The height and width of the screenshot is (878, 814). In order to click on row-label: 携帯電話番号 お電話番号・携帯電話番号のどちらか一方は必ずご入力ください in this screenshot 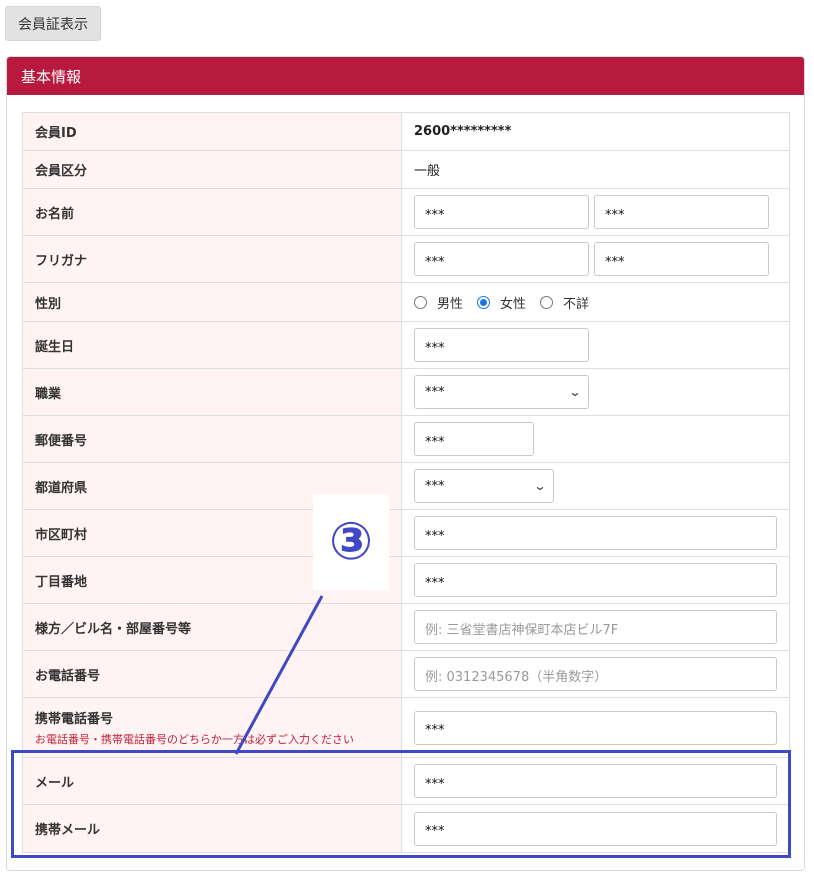, I will do `click(212, 727)`.